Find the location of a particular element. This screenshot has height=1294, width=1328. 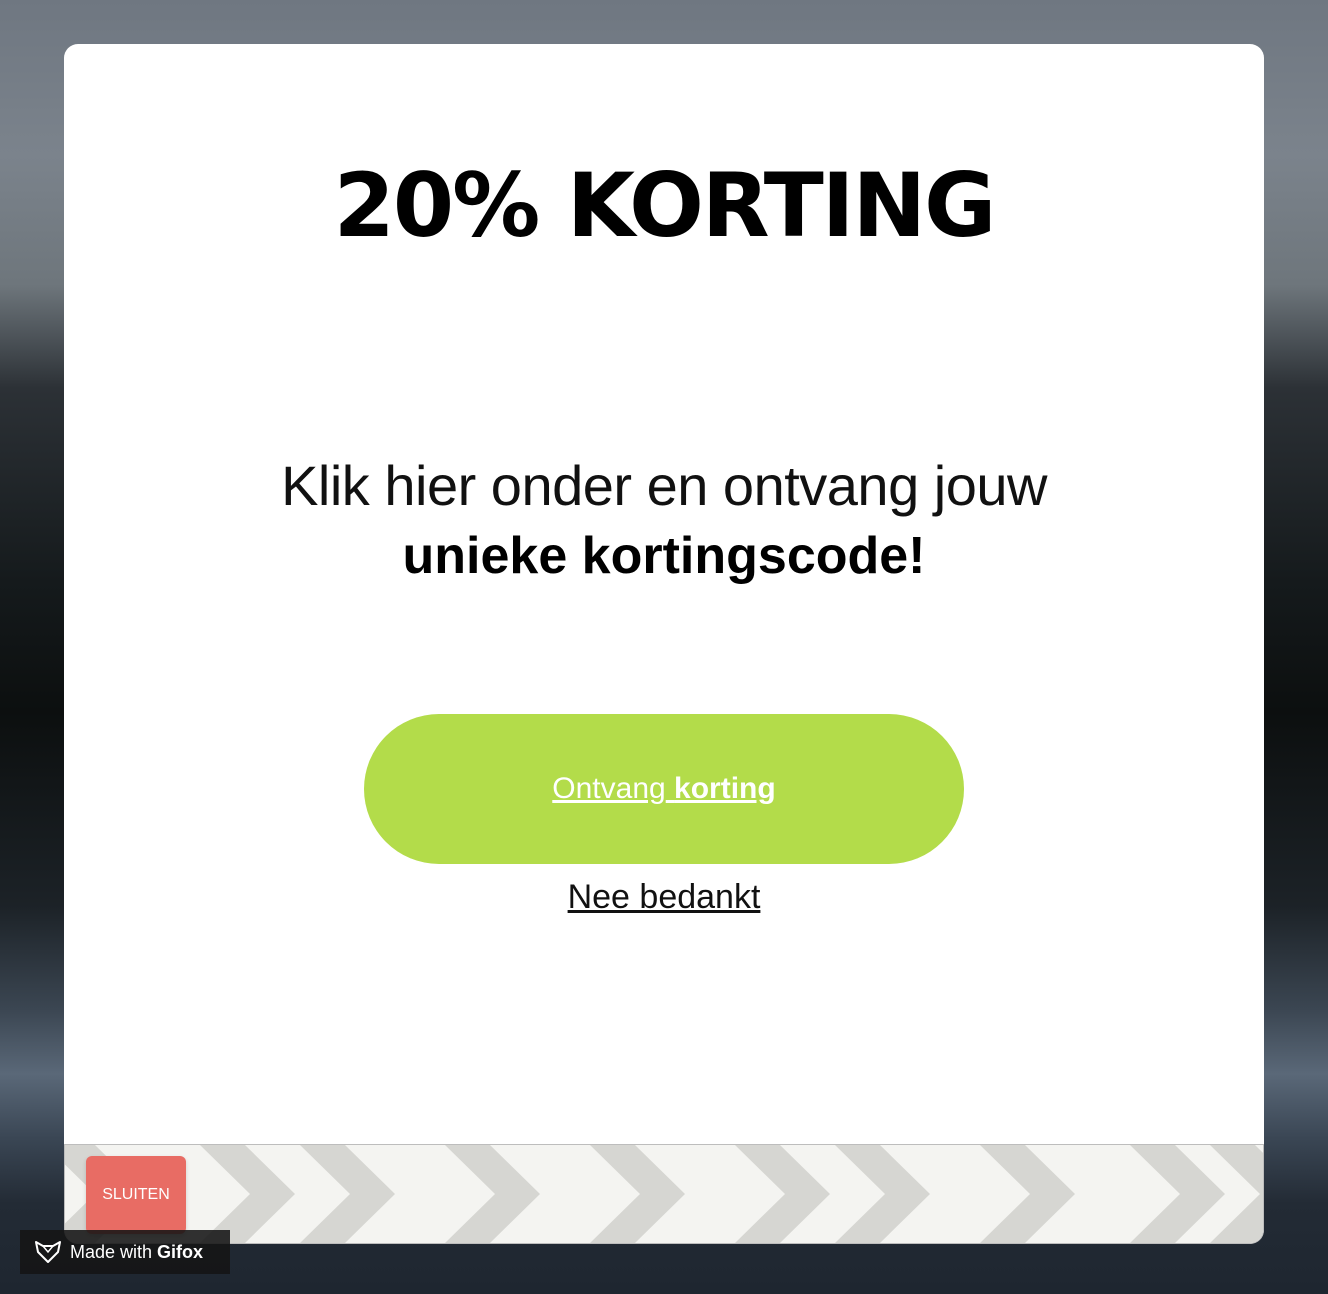

countdown-progress-bar is located at coordinates (664, 1194).